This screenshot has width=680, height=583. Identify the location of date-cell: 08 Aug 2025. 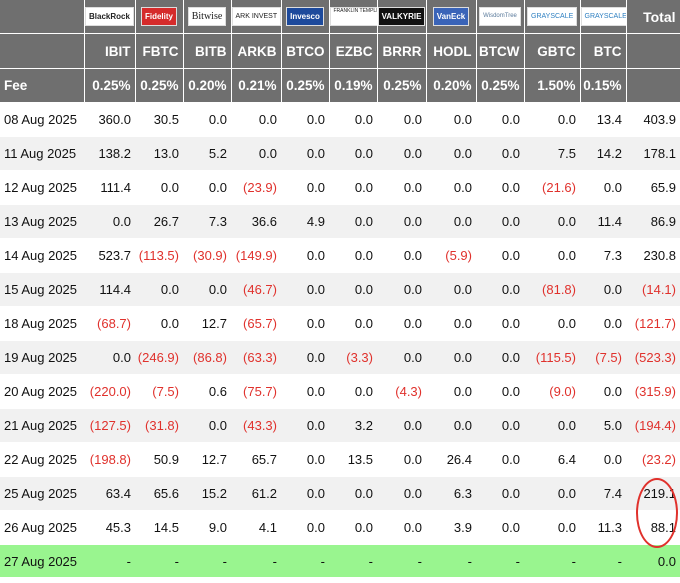
(42, 119).